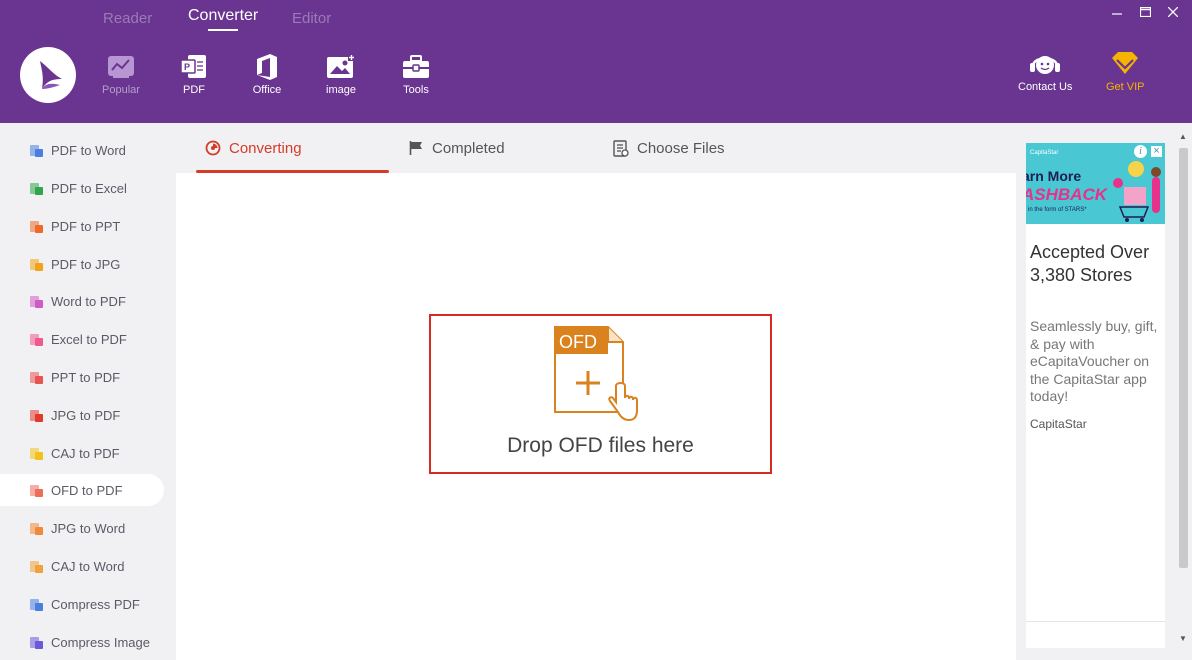 This screenshot has height=660, width=1192. Describe the element at coordinates (121, 74) in the screenshot. I see `tool-popular: Popular` at that location.